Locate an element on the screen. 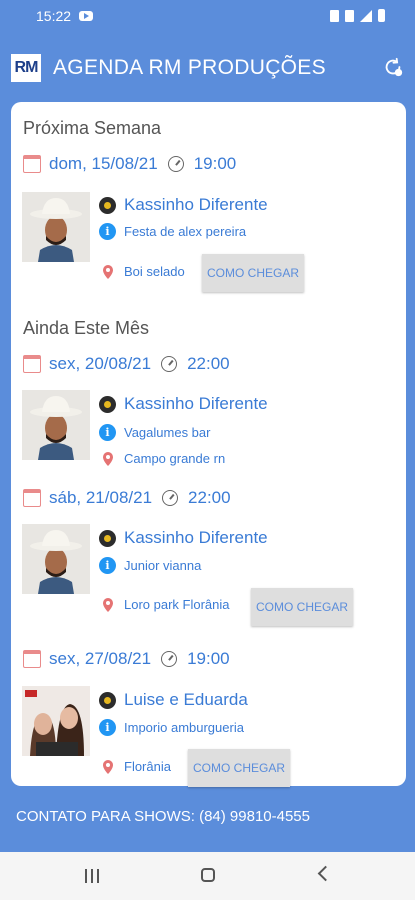 The width and height of the screenshot is (415, 900). app-title: AGENDA RM PRODUÇÕES is located at coordinates (189, 67).